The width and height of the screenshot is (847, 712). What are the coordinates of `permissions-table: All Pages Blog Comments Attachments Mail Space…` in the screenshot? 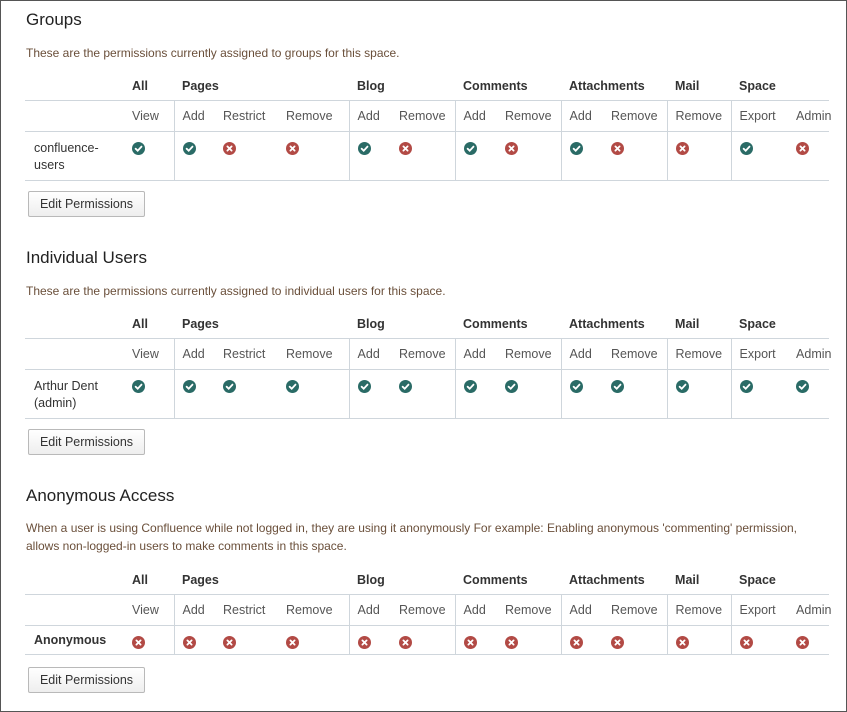 It's located at (428, 364).